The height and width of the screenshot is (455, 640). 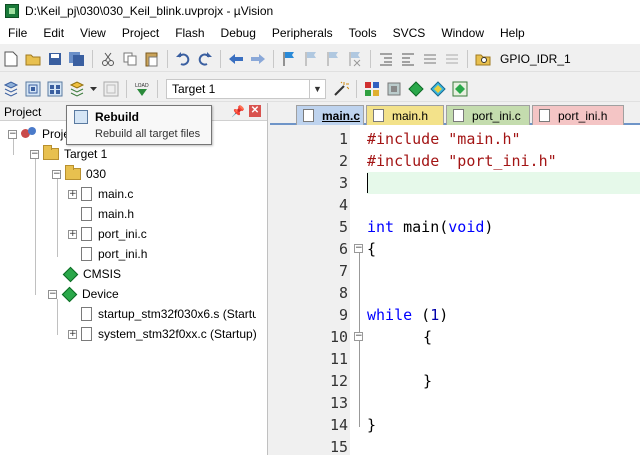 What do you see at coordinates (100, 294) in the screenshot?
I see `tree-item-label: Device` at bounding box center [100, 294].